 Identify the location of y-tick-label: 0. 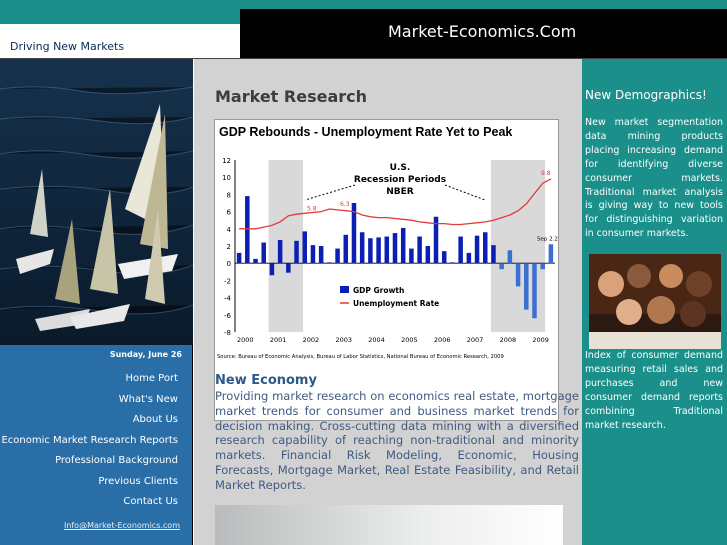
(229, 264).